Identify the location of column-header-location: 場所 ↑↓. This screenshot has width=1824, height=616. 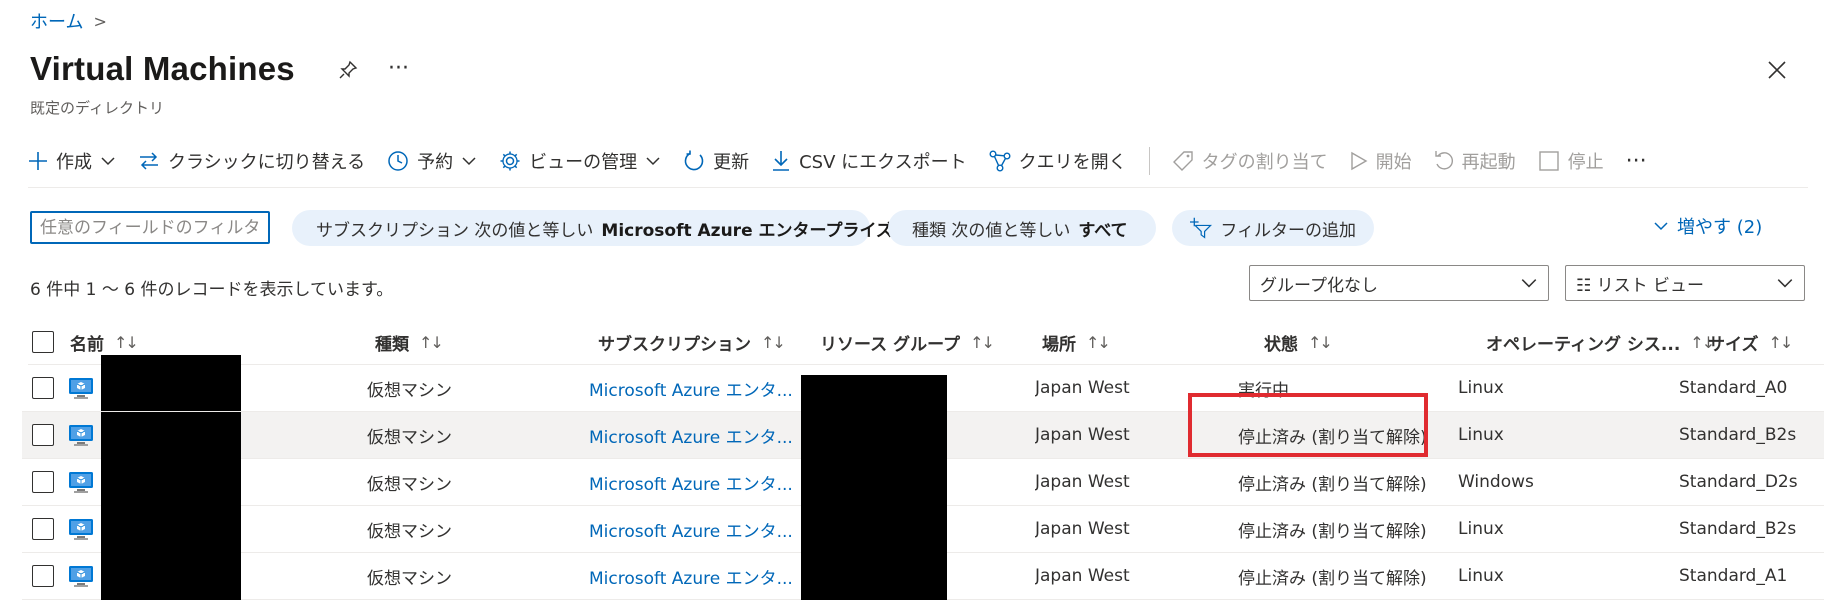
(1076, 342).